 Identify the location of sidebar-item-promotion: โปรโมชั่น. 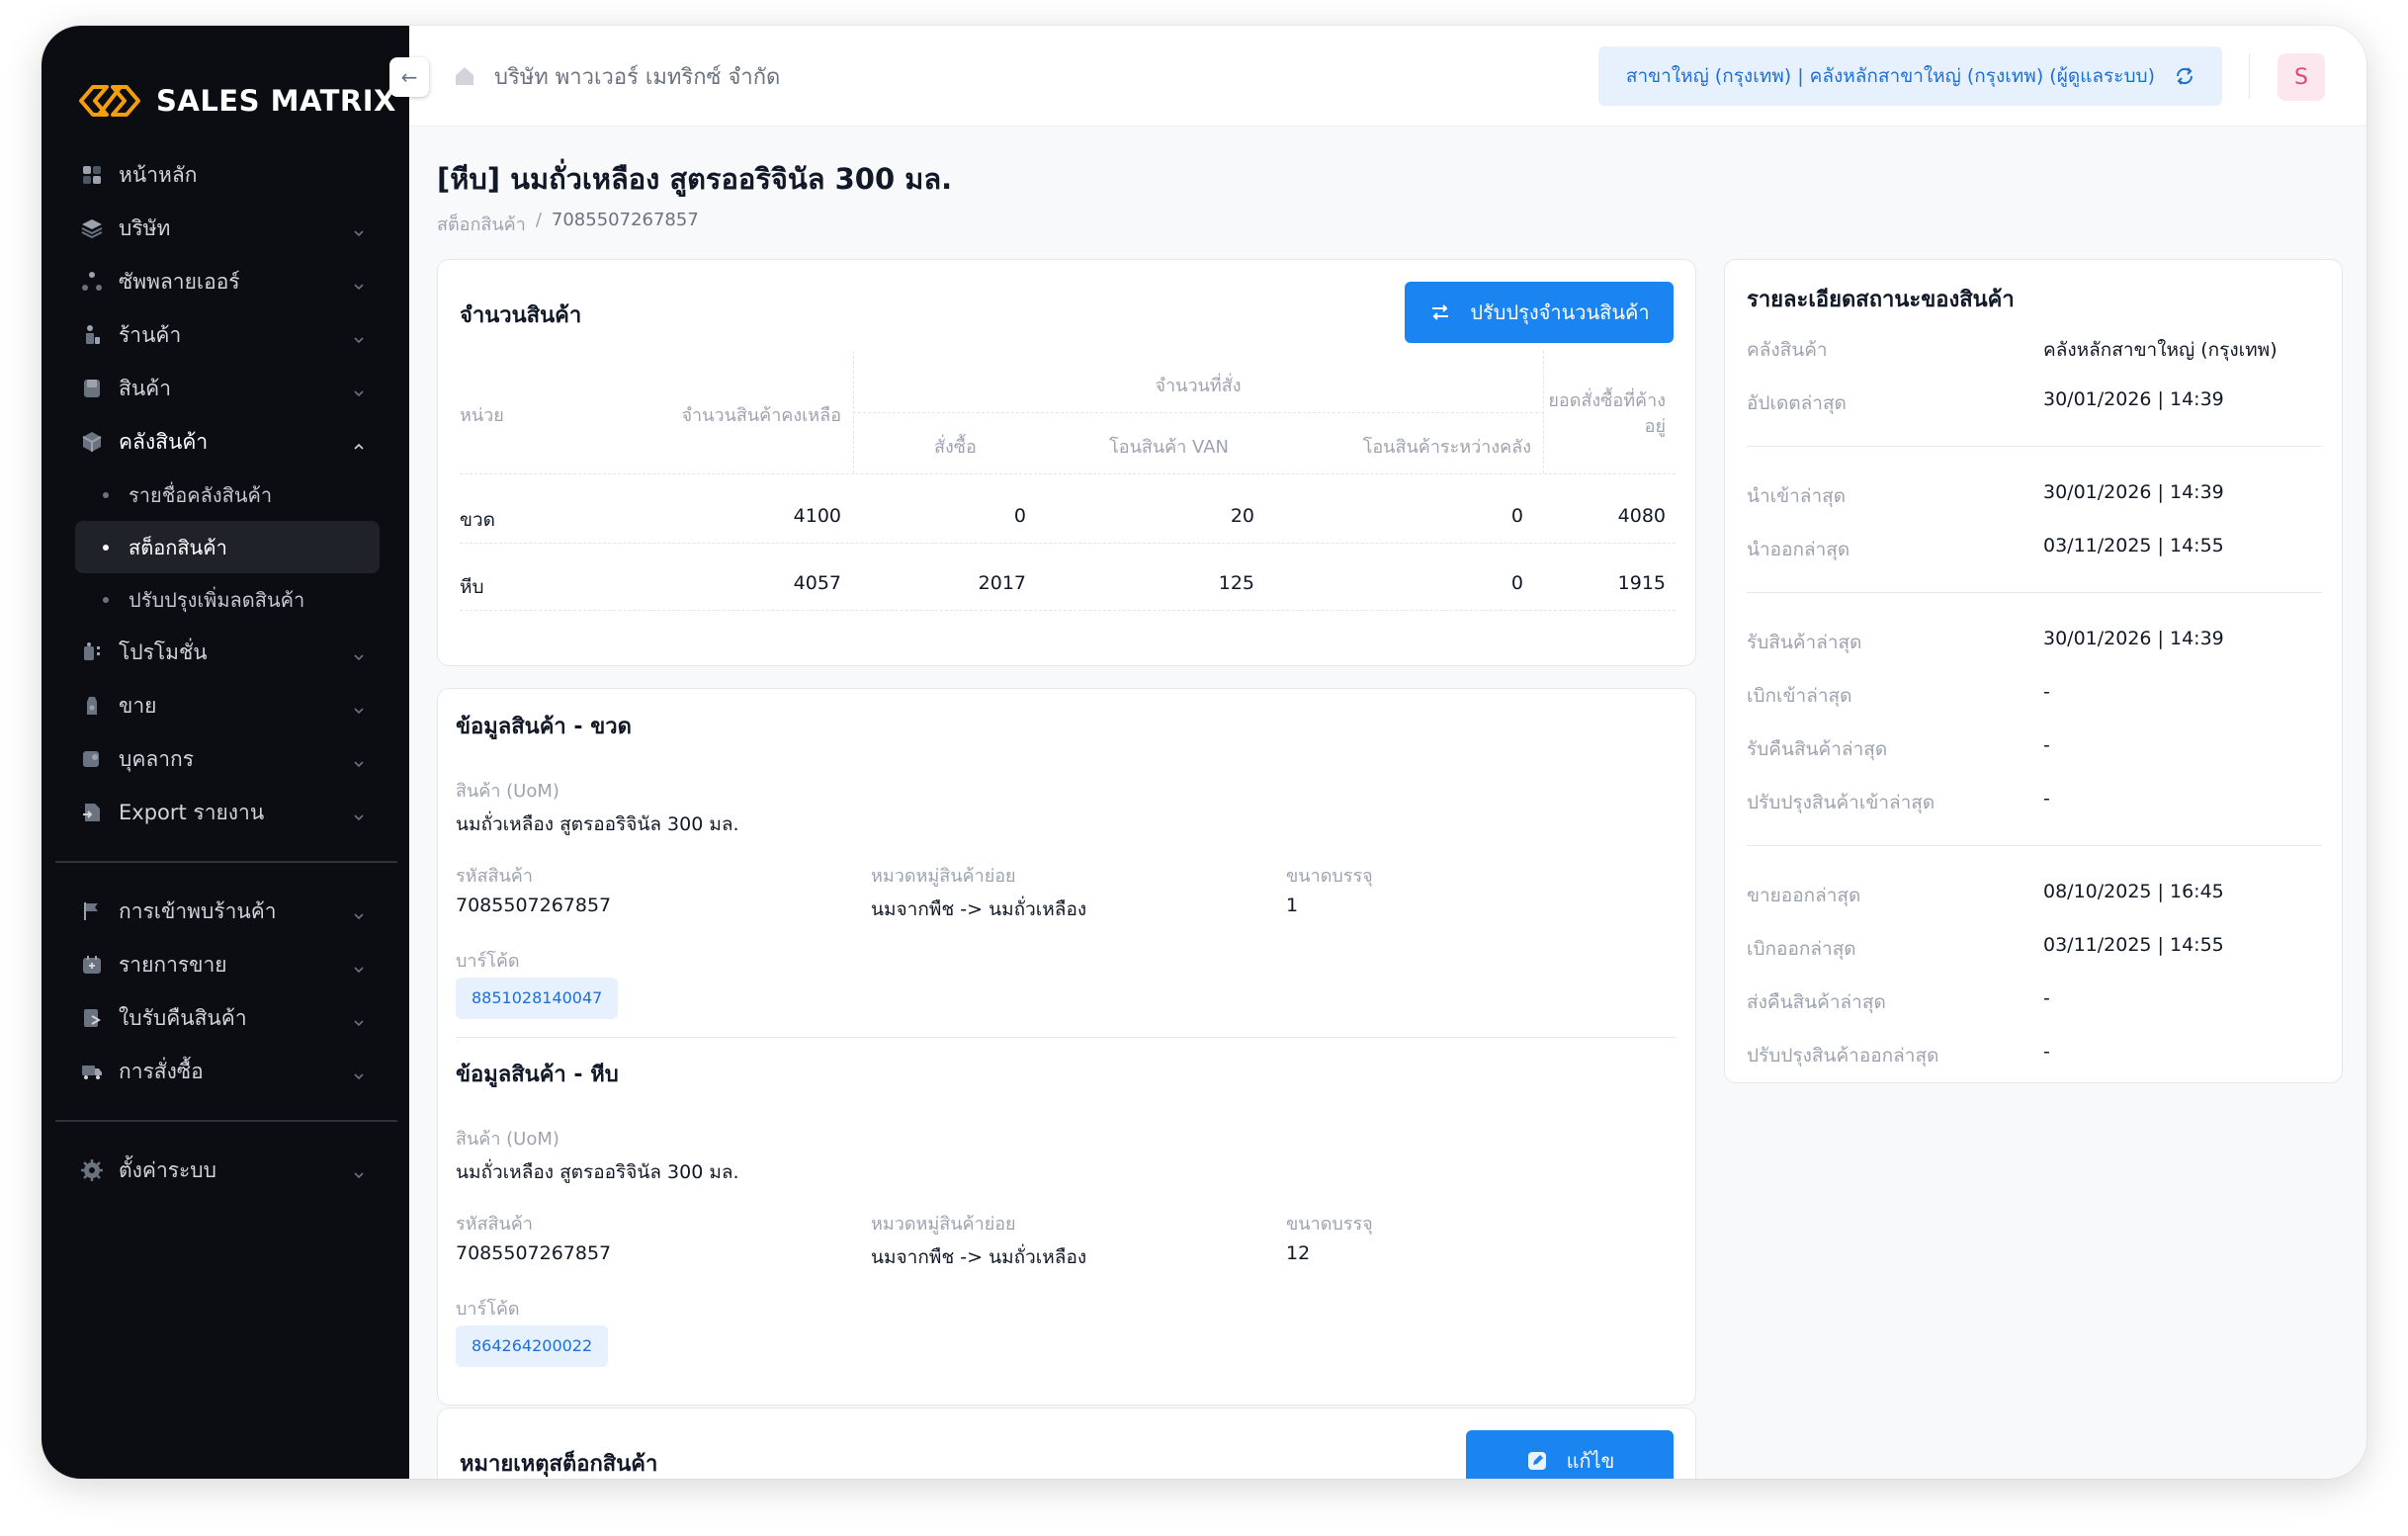
(227, 652).